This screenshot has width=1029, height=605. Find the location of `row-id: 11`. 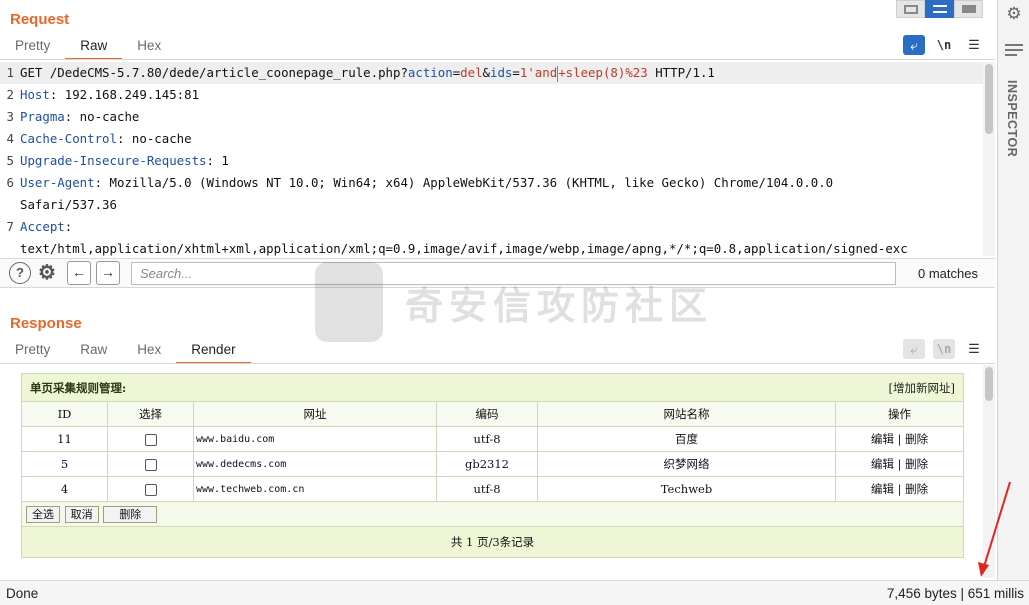

row-id: 11 is located at coordinates (64, 439).